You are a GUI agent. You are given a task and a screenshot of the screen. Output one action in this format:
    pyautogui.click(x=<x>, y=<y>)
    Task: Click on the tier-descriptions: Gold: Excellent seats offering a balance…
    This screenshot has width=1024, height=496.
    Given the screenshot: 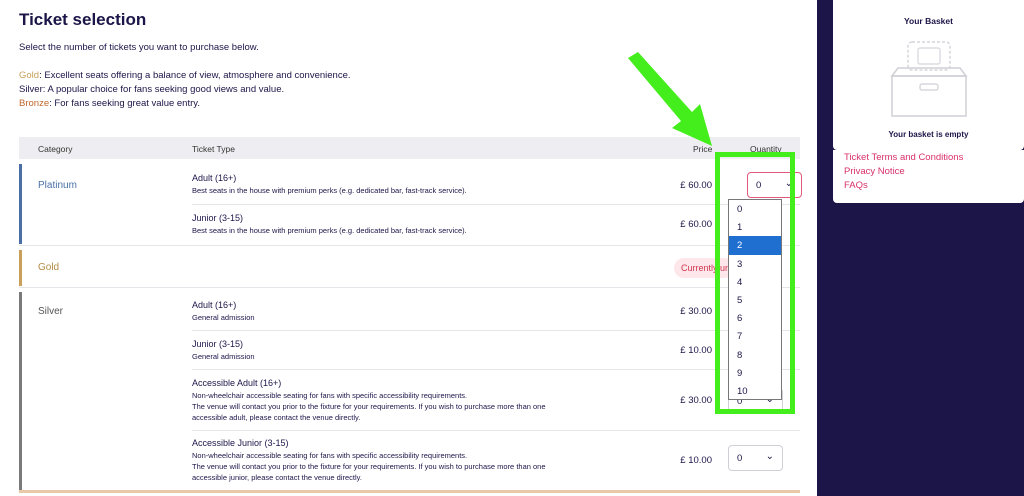 What is the action you would take?
    pyautogui.click(x=185, y=90)
    